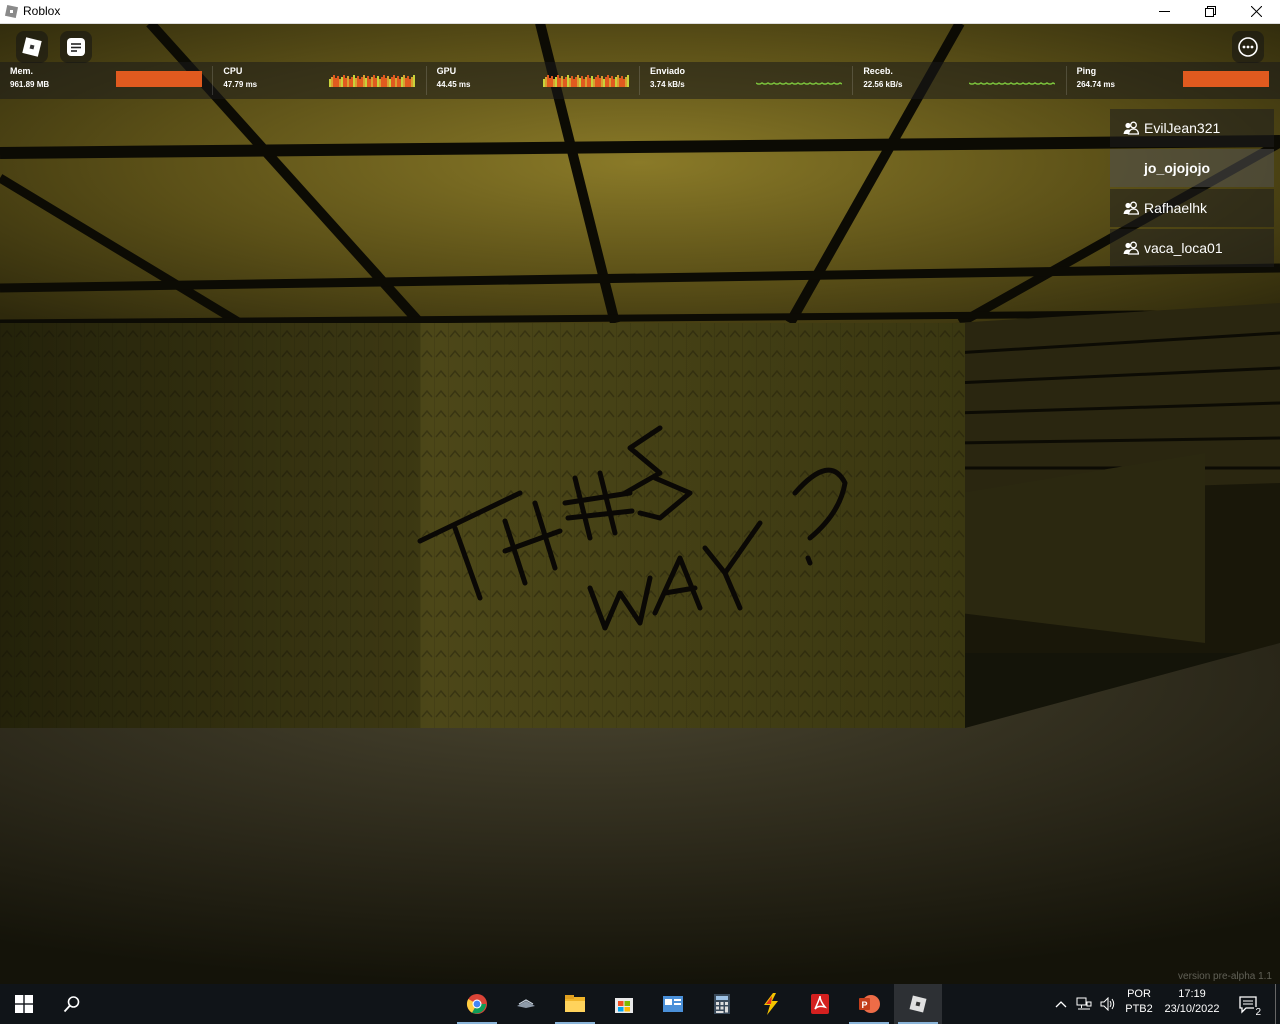 This screenshot has height=1024, width=1280. I want to click on chrome-icon, so click(476, 1004).